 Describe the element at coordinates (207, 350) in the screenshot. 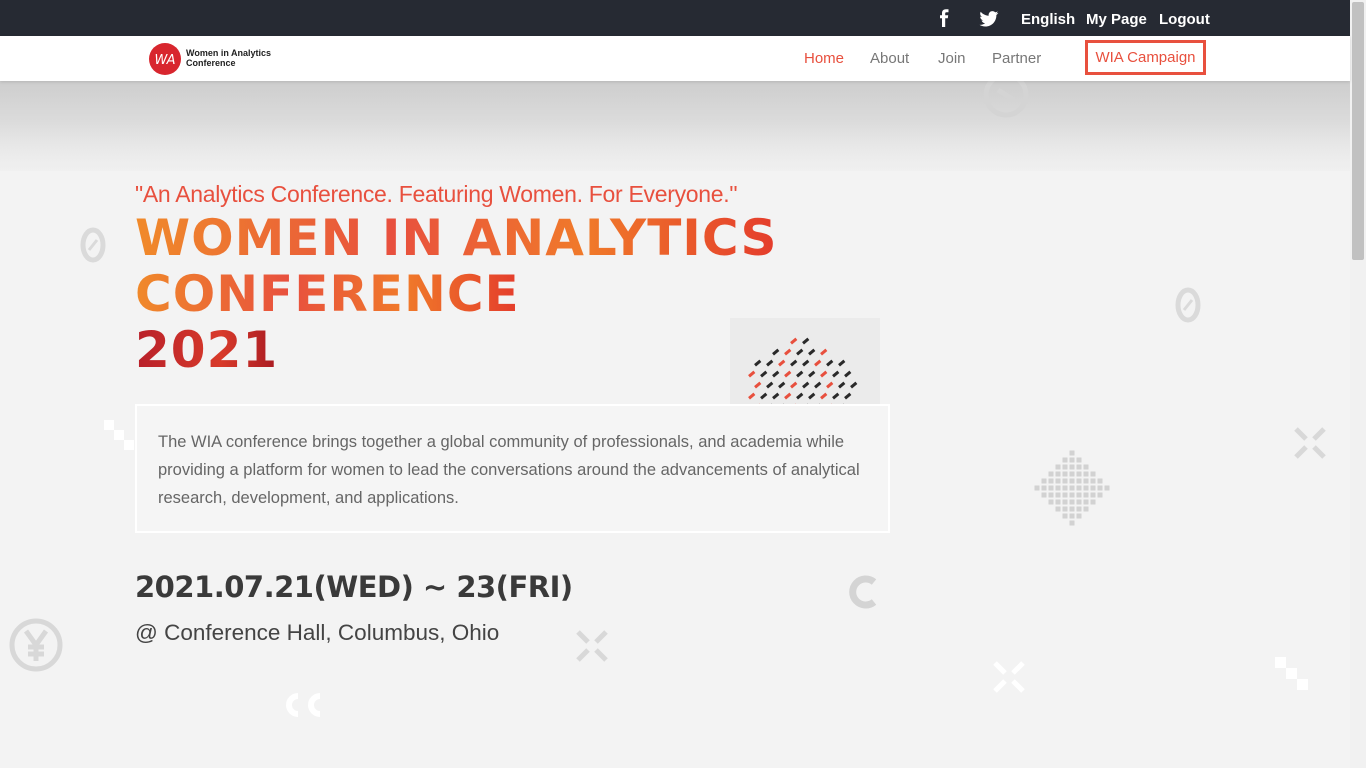

I see `hero-title-year: 2021` at that location.